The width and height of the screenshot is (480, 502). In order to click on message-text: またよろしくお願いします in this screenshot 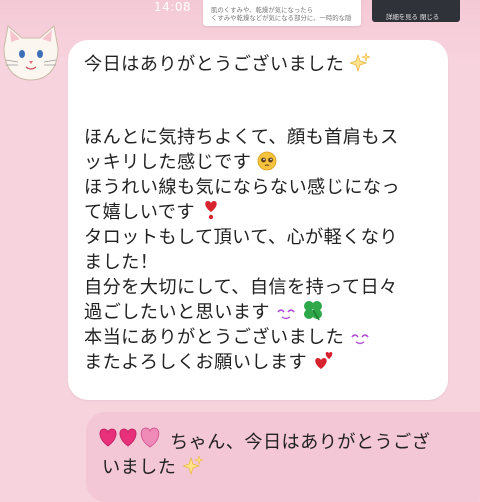, I will do `click(196, 362)`.